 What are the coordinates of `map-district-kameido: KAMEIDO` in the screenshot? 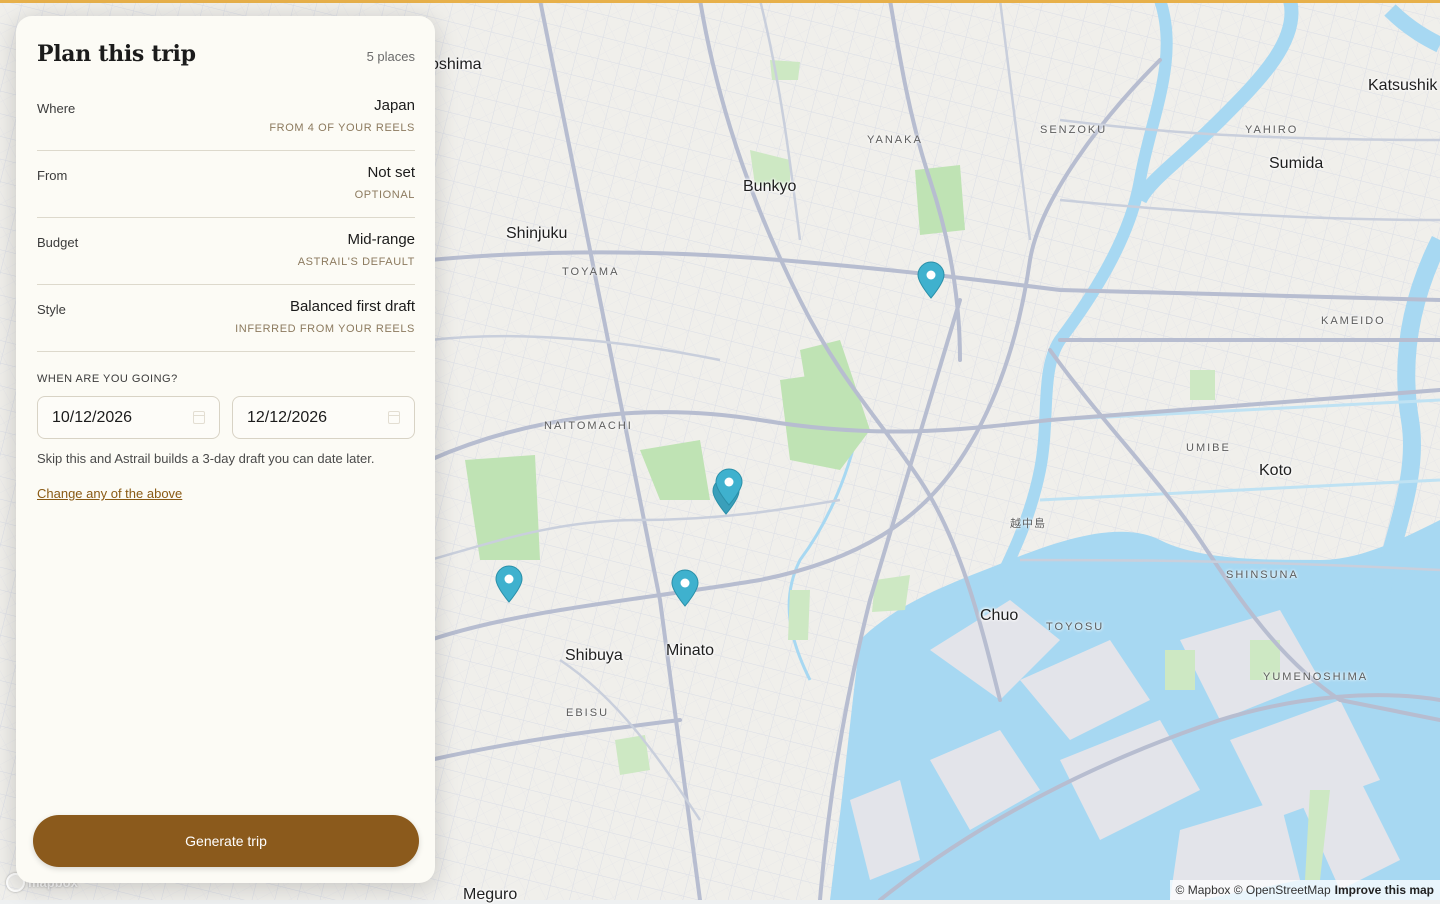 It's located at (1353, 321).